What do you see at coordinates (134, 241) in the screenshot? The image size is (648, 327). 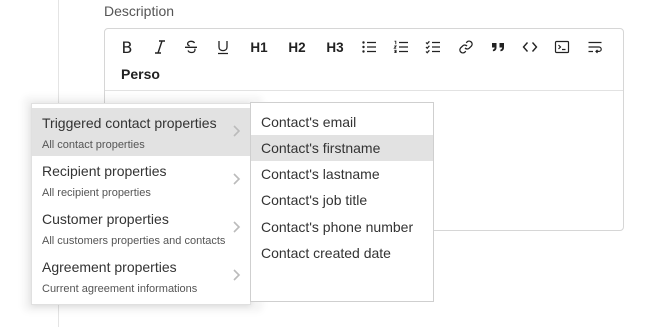 I see `menu-item-subtitle: All customers properties and contacts` at bounding box center [134, 241].